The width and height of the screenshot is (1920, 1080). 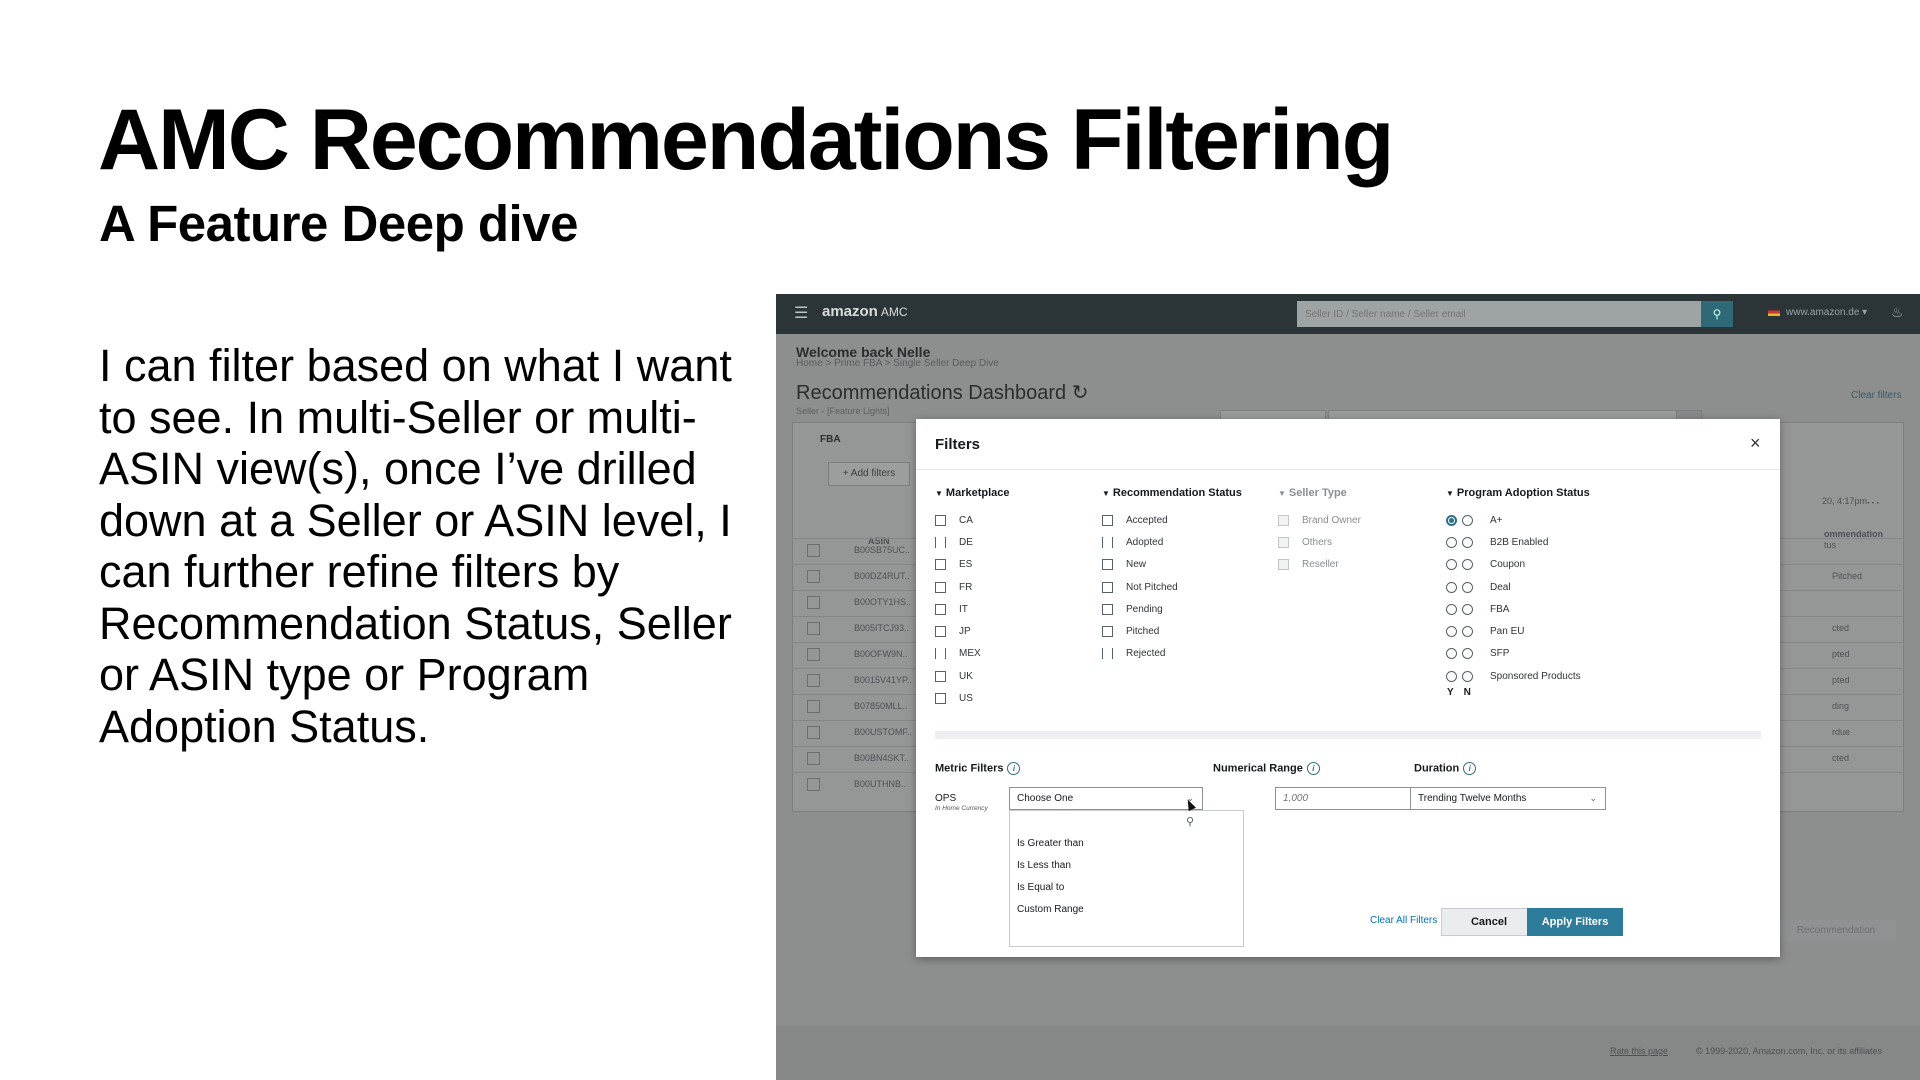 I want to click on filter-option: Not Pitched, so click(x=1172, y=587).